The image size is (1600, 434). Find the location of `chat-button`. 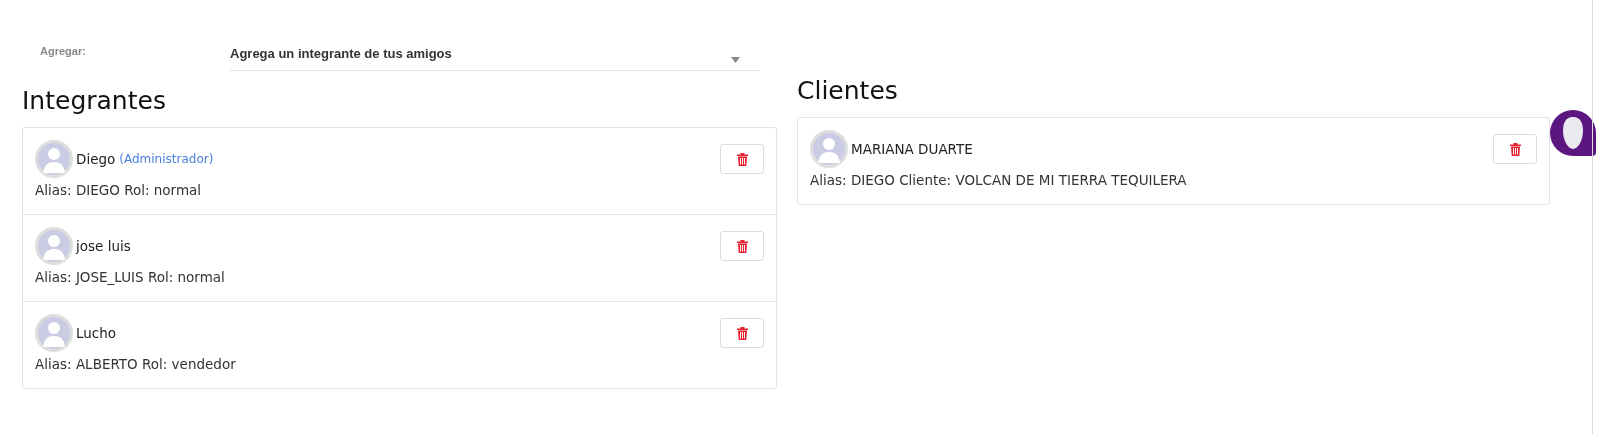

chat-button is located at coordinates (1573, 133).